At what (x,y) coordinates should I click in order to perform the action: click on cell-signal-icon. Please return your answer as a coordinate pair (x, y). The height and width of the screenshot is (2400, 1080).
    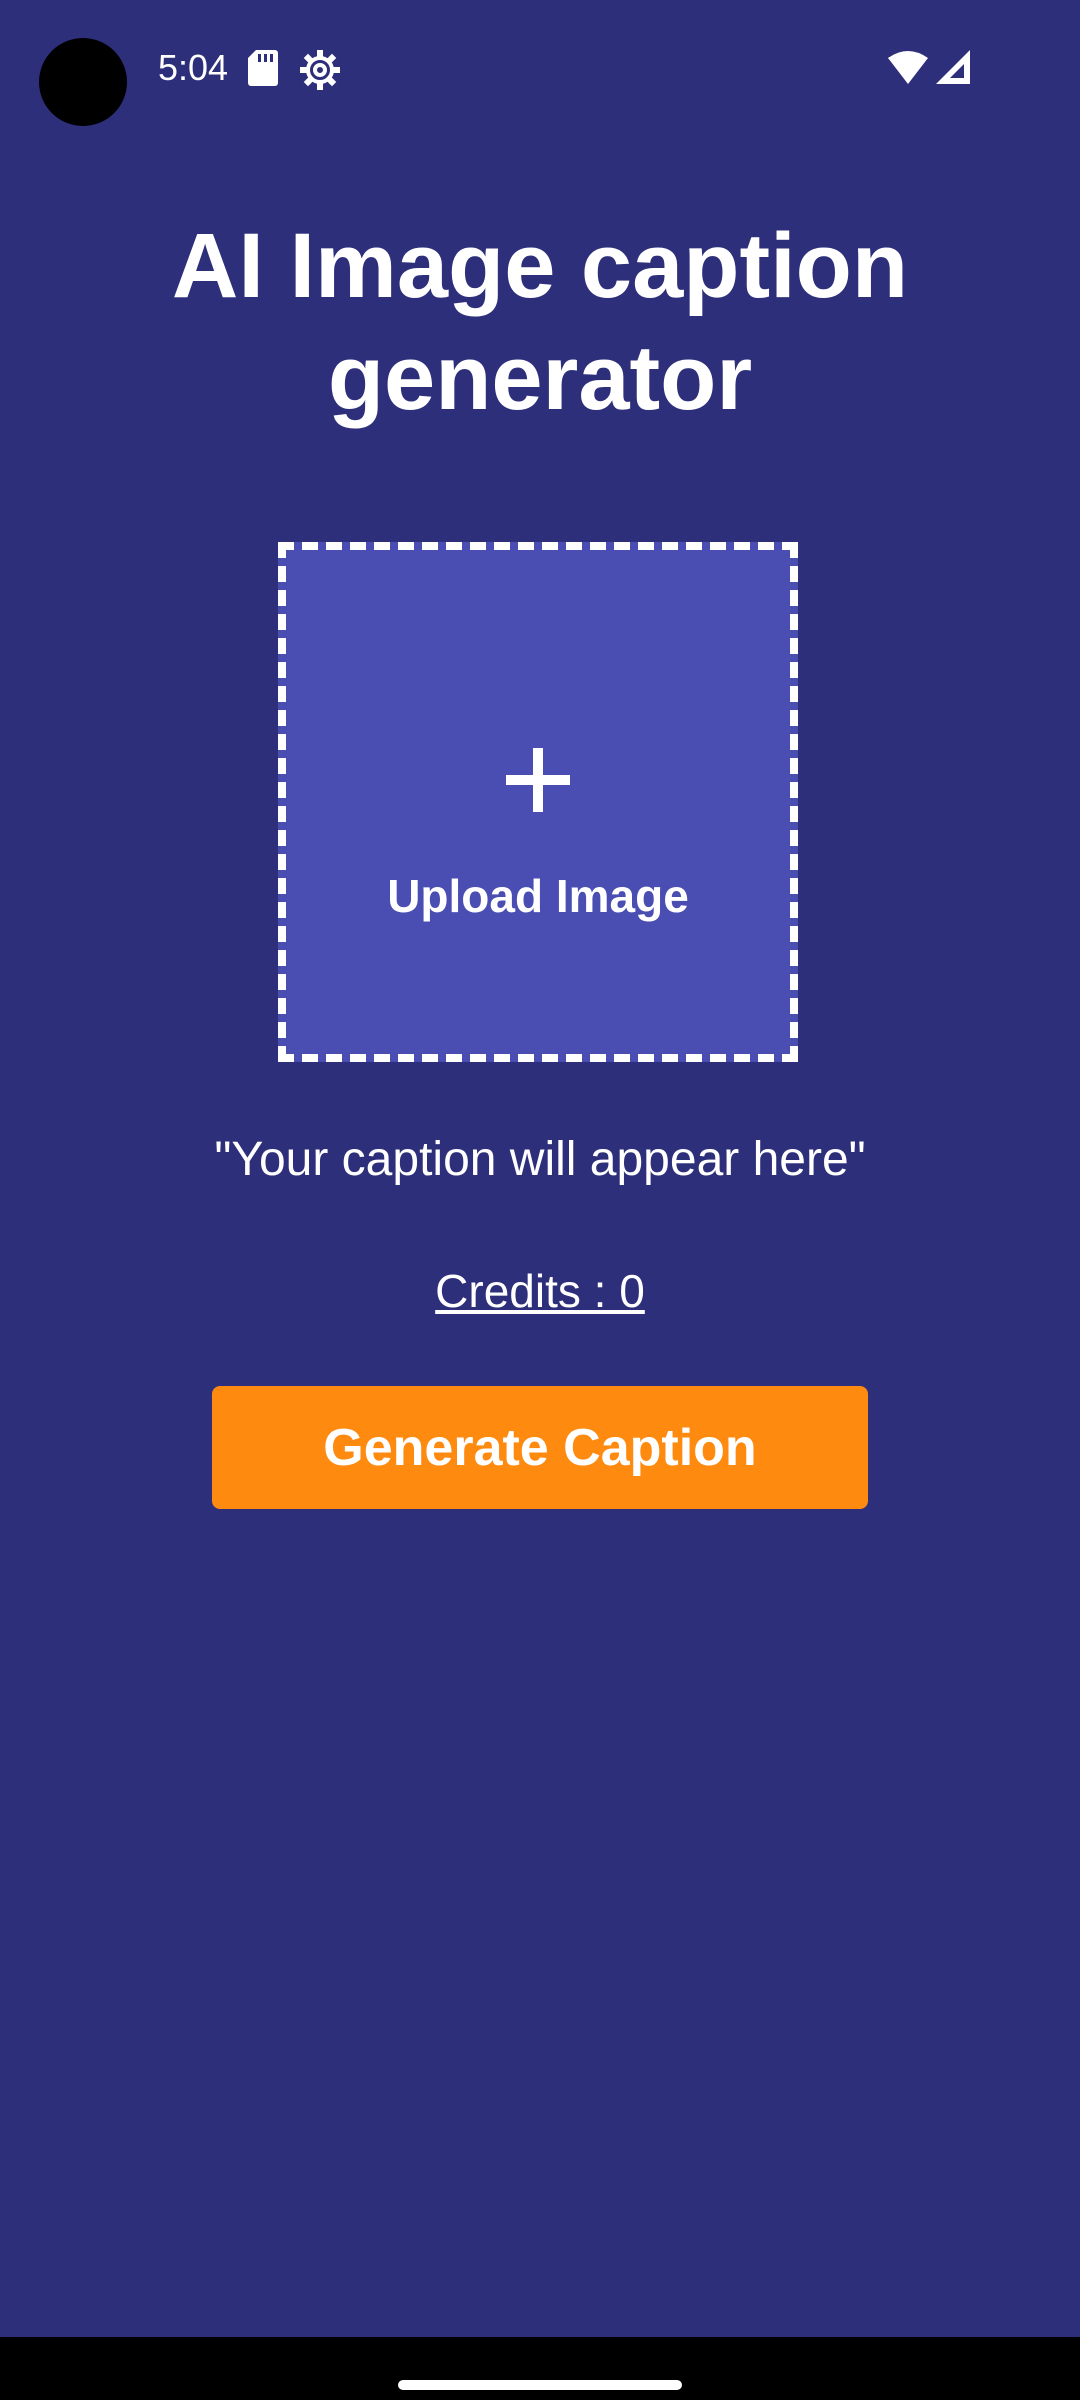
    Looking at the image, I should click on (953, 69).